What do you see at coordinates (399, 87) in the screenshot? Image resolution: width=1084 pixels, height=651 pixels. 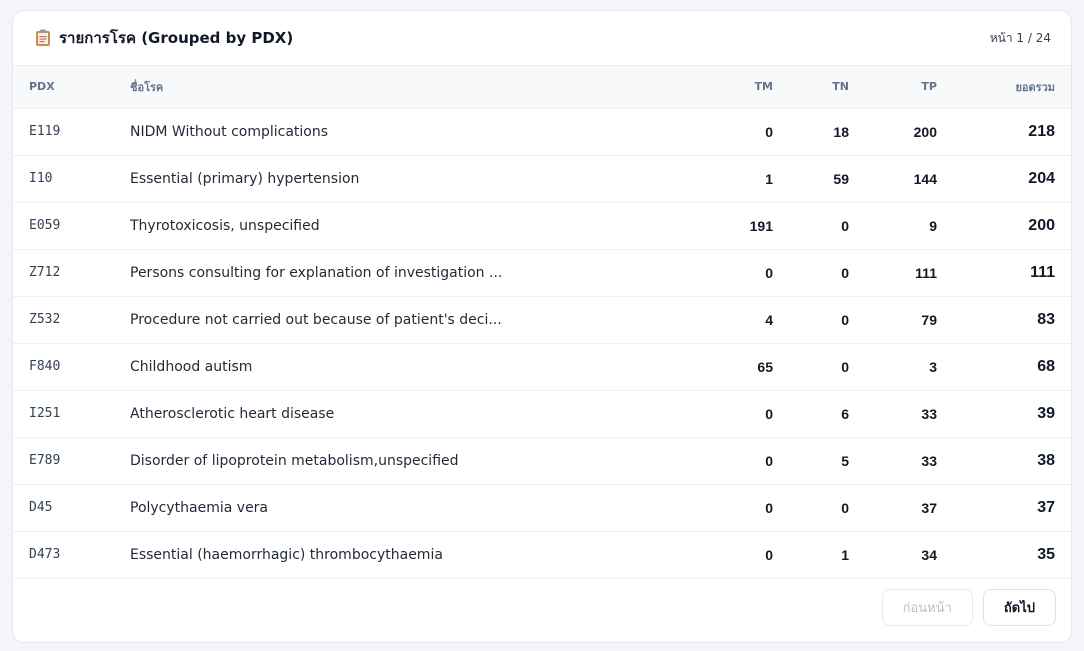 I see `column-header-name: ชื่อโรค` at bounding box center [399, 87].